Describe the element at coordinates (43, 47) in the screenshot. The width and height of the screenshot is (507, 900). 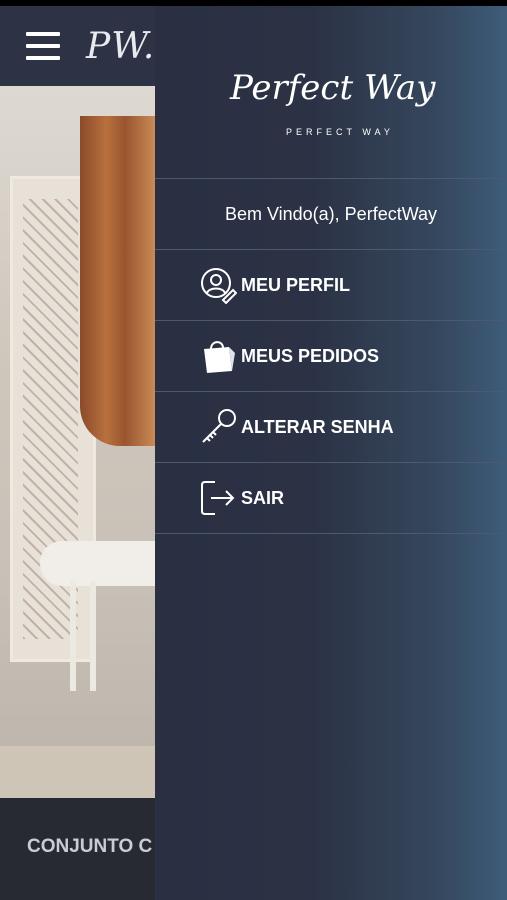
I see `menu-icon` at that location.